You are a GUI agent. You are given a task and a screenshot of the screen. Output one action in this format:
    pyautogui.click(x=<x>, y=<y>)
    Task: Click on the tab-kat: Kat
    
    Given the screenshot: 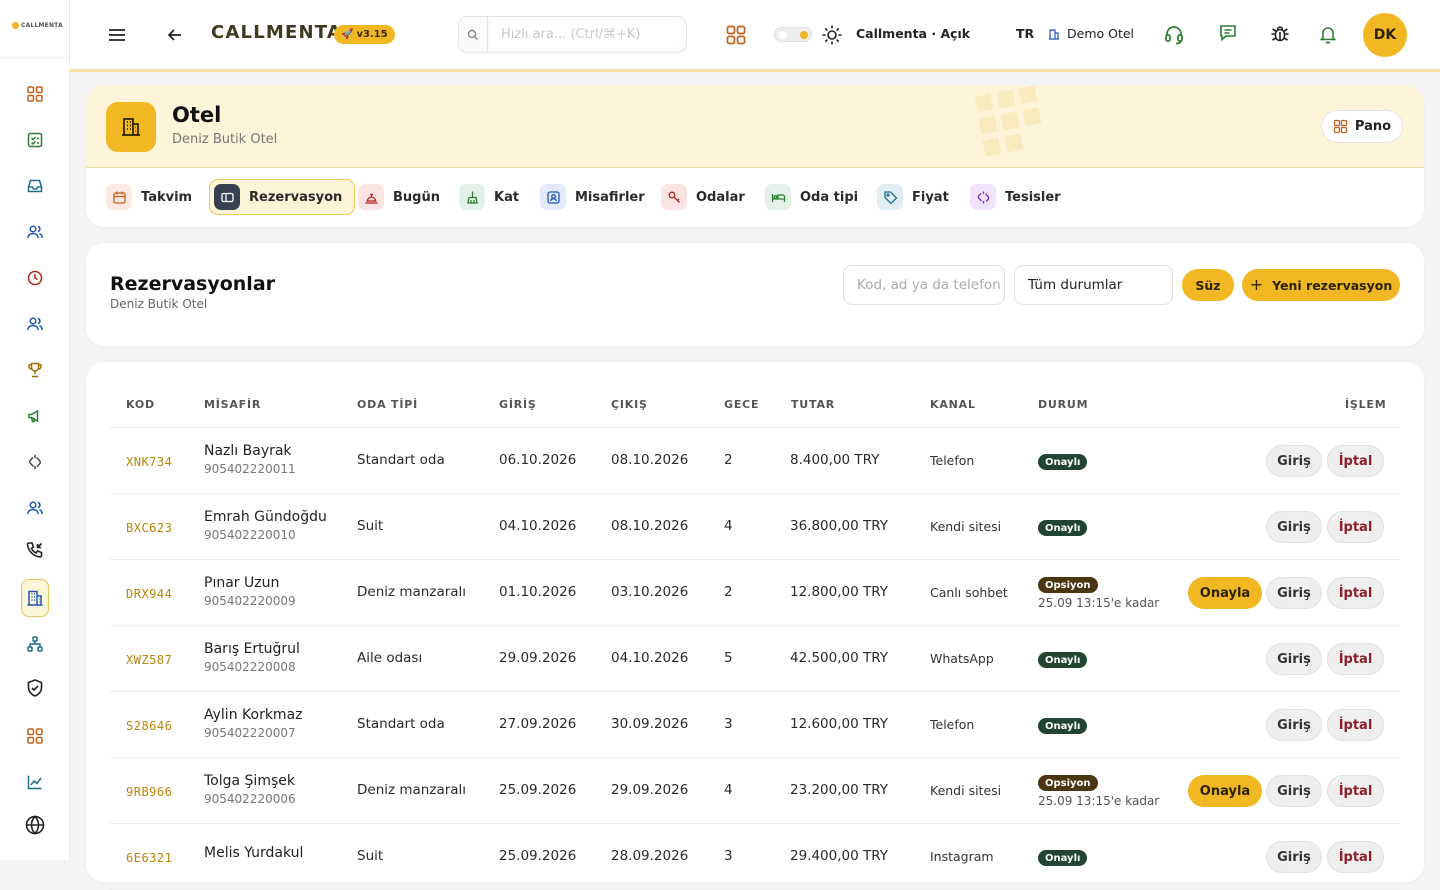 What is the action you would take?
    pyautogui.click(x=489, y=197)
    